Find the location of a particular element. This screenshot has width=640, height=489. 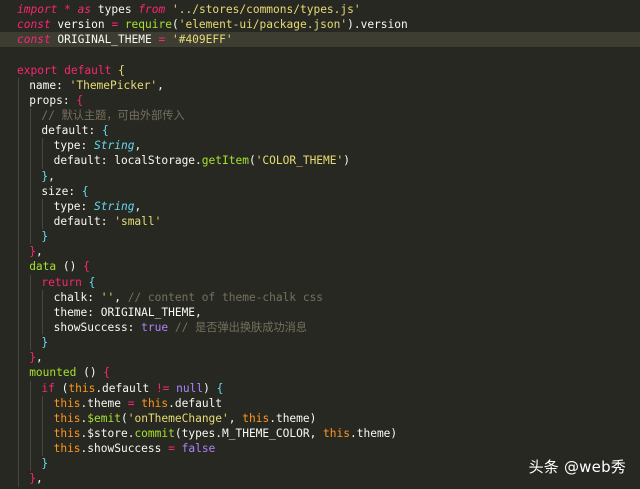

code-line: size: { is located at coordinates (320, 191).